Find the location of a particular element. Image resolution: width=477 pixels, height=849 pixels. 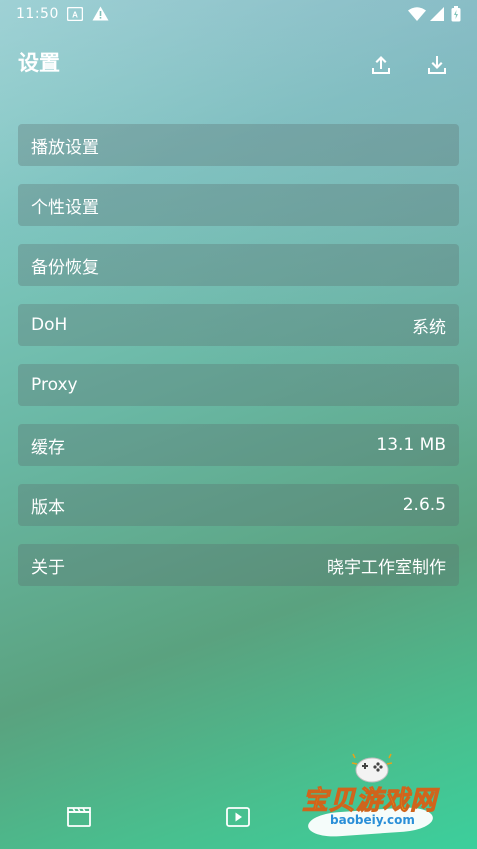

upload-button is located at coordinates (381, 65).